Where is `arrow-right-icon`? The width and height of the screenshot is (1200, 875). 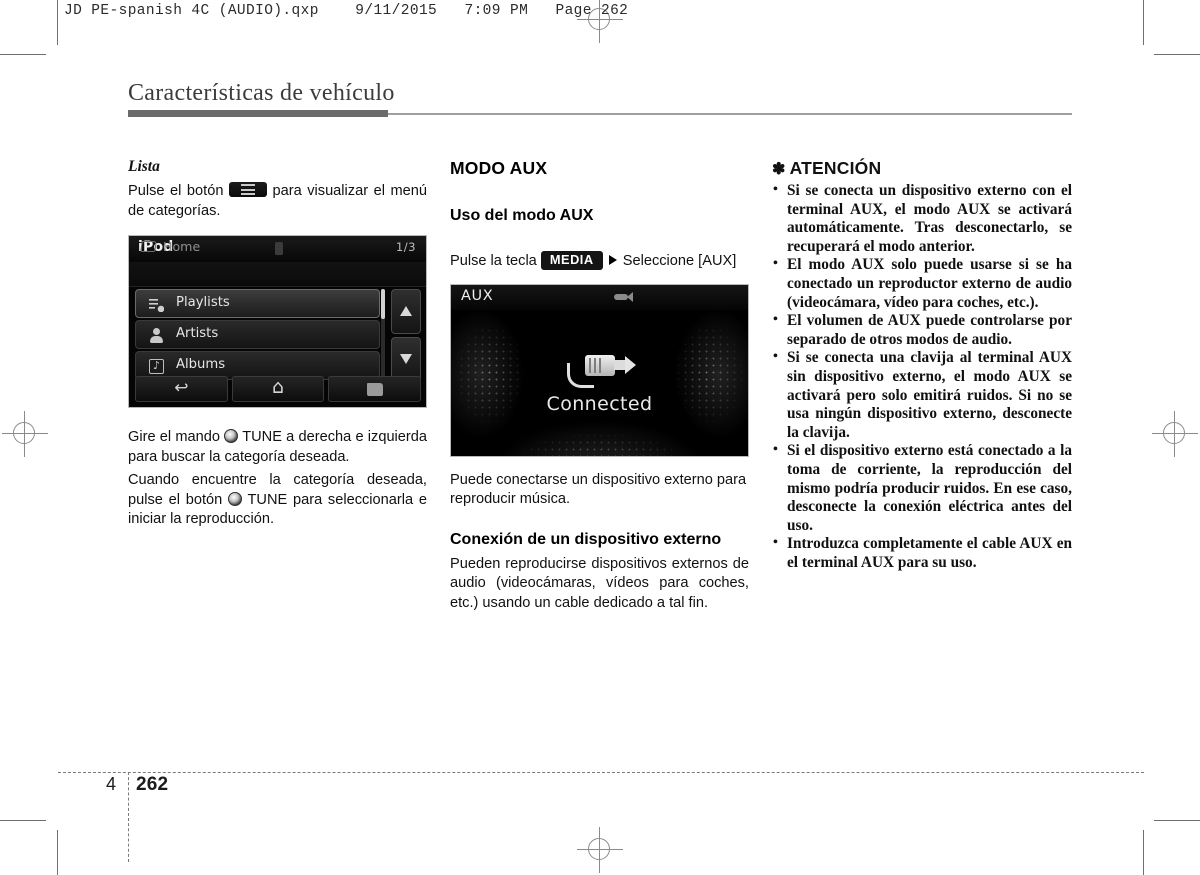
arrow-right-icon is located at coordinates (612, 260).